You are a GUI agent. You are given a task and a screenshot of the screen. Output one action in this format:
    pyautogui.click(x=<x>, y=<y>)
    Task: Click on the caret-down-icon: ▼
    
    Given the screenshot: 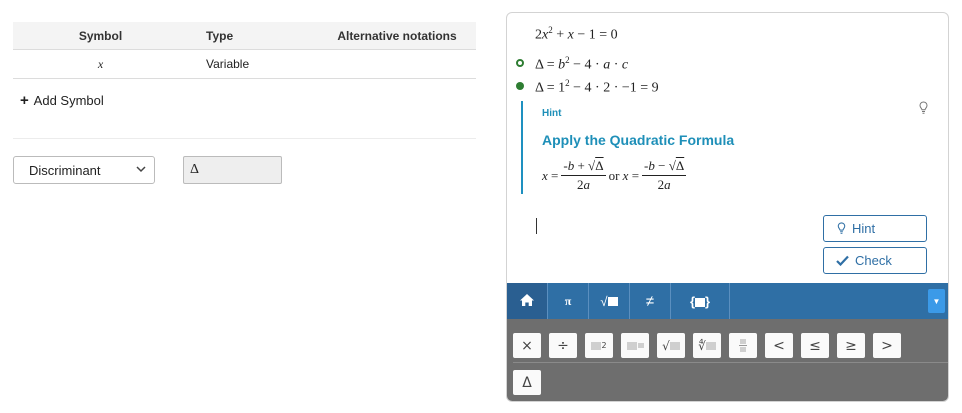 What is the action you would take?
    pyautogui.click(x=936, y=301)
    